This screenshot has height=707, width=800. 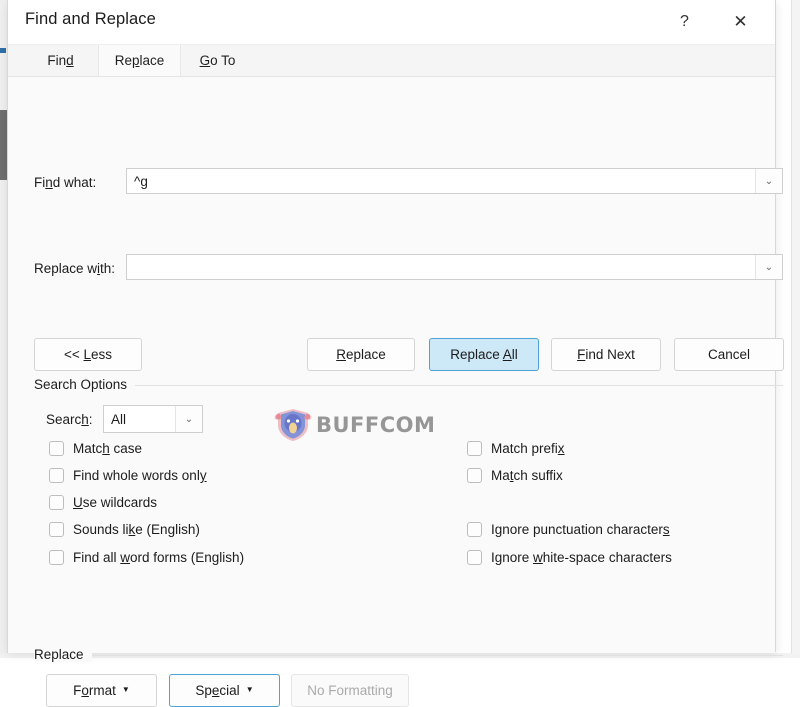 I want to click on checkbox-ignore-punctuation: Ignore punctuation characters, so click(x=568, y=529).